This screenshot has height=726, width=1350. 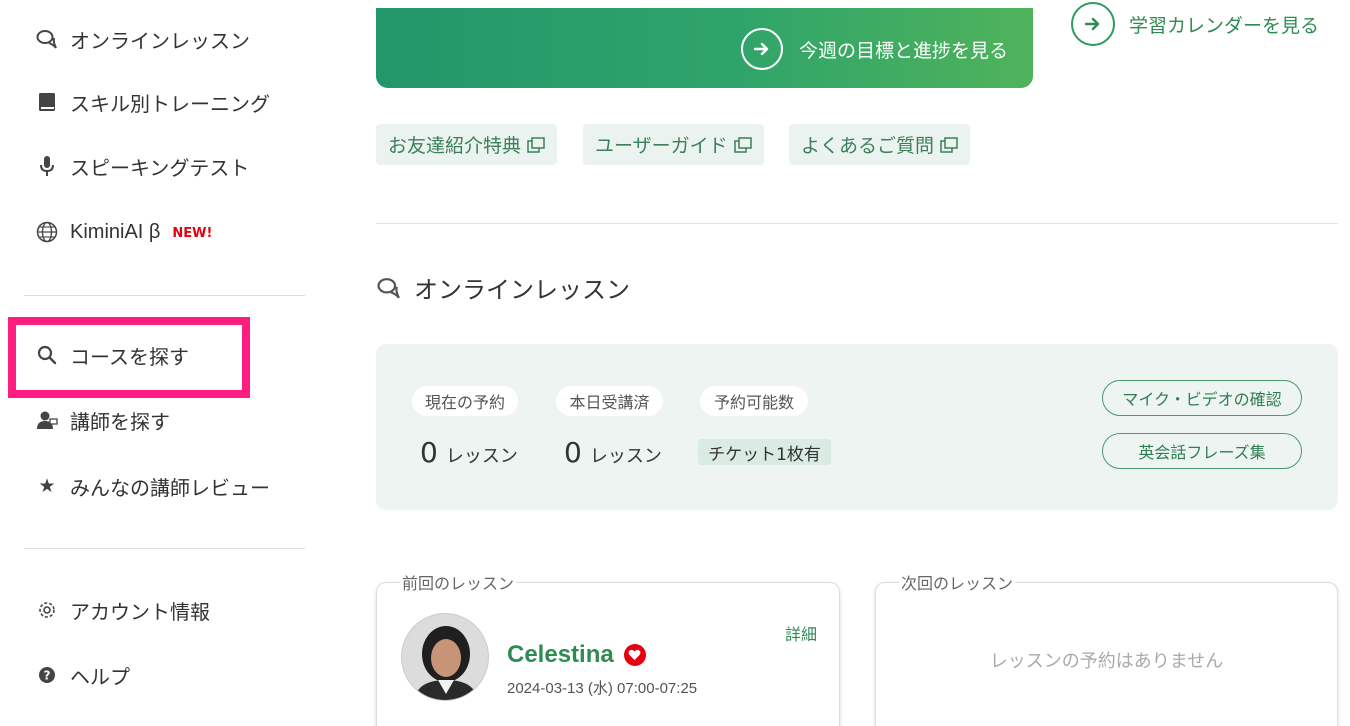 What do you see at coordinates (801, 633) in the screenshot?
I see `lesson-detail-link: 詳細` at bounding box center [801, 633].